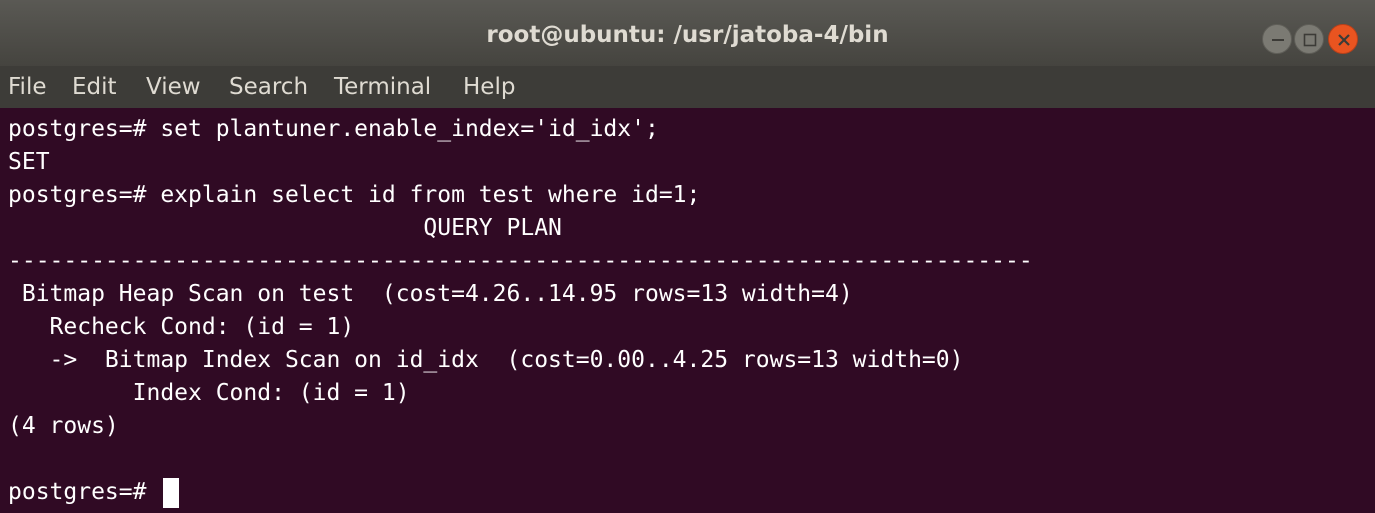  I want to click on menu-edit: Edit, so click(94, 87).